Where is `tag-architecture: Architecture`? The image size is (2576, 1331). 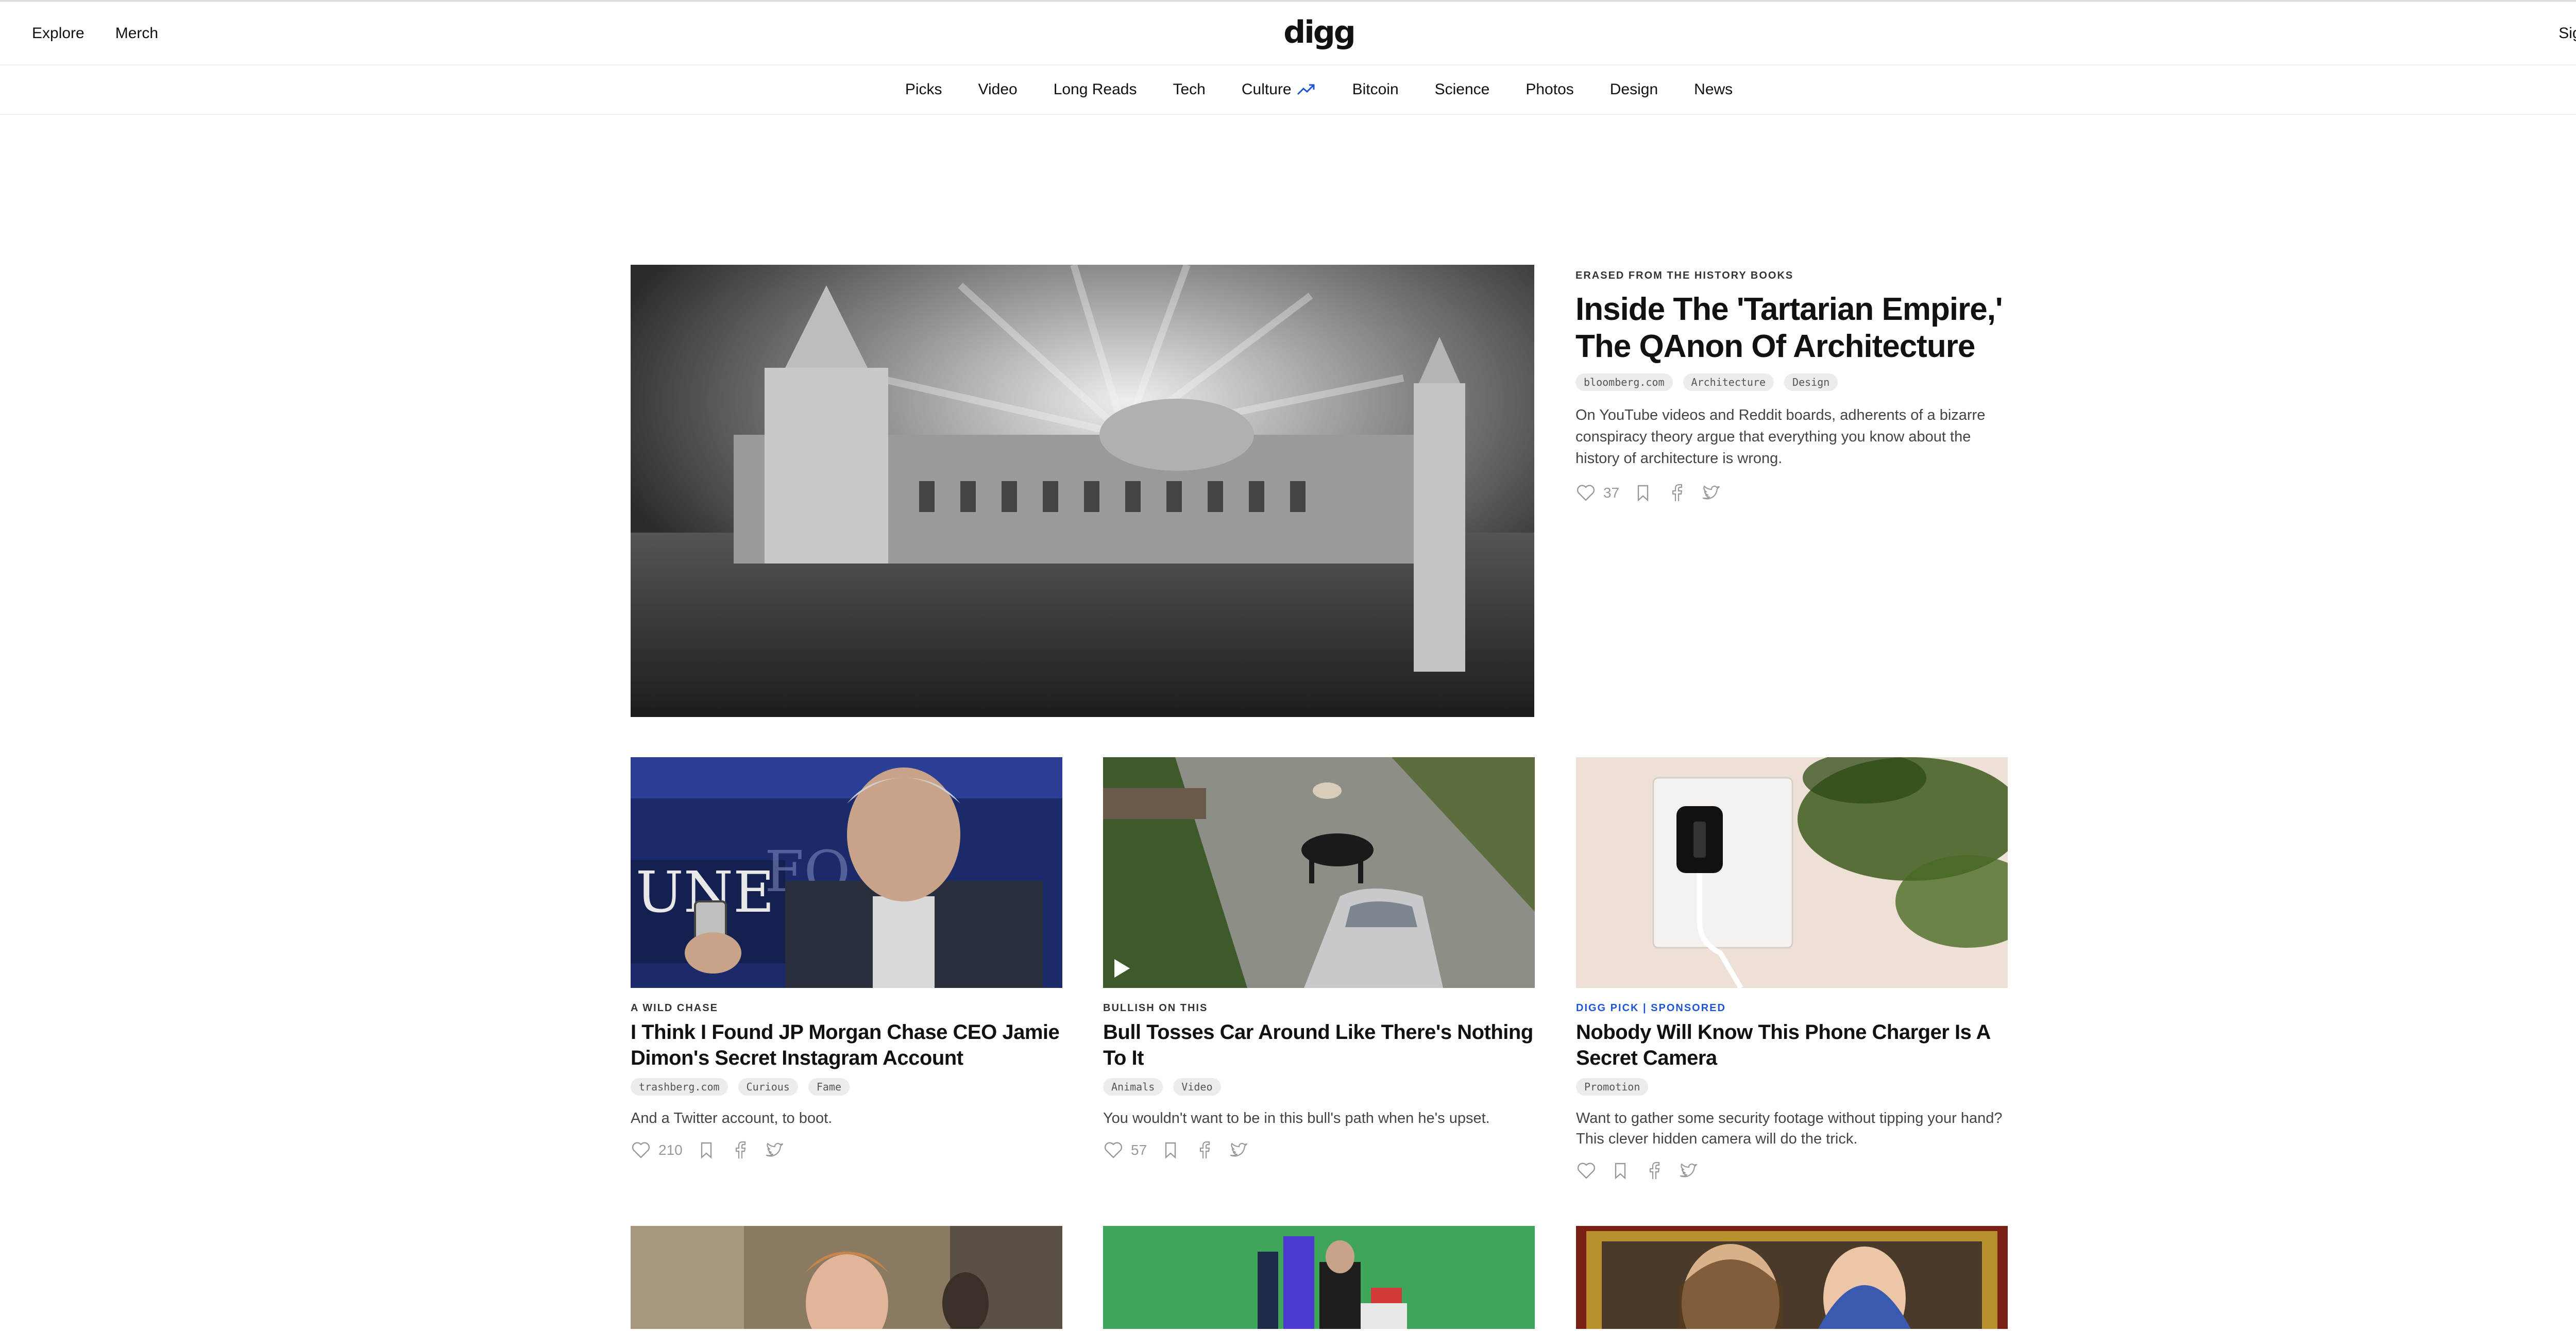 tag-architecture: Architecture is located at coordinates (1728, 382).